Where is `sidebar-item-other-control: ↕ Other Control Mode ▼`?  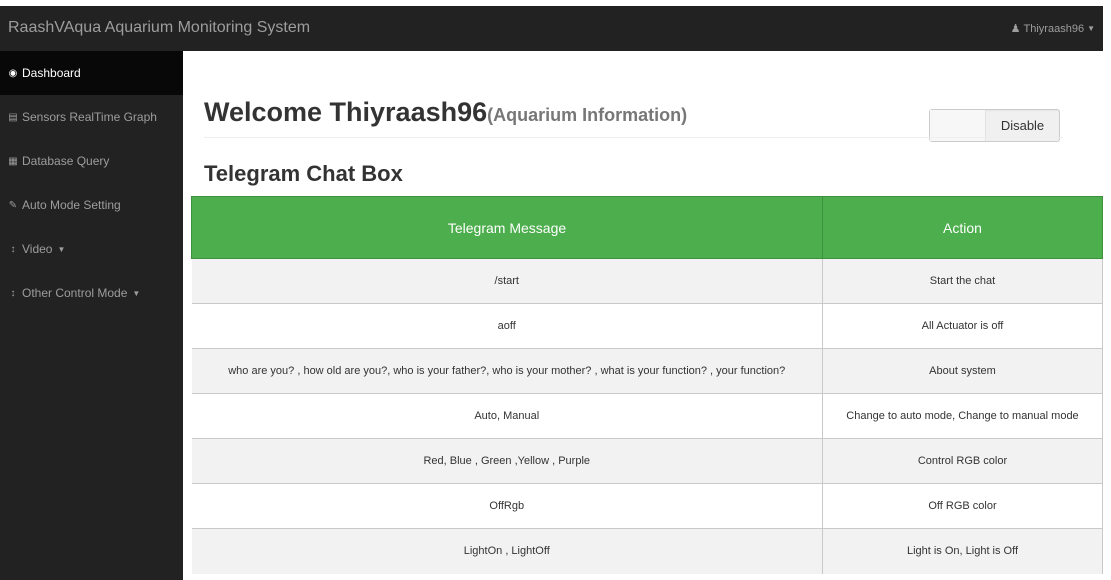
sidebar-item-other-control: ↕ Other Control Mode ▼ is located at coordinates (91, 293).